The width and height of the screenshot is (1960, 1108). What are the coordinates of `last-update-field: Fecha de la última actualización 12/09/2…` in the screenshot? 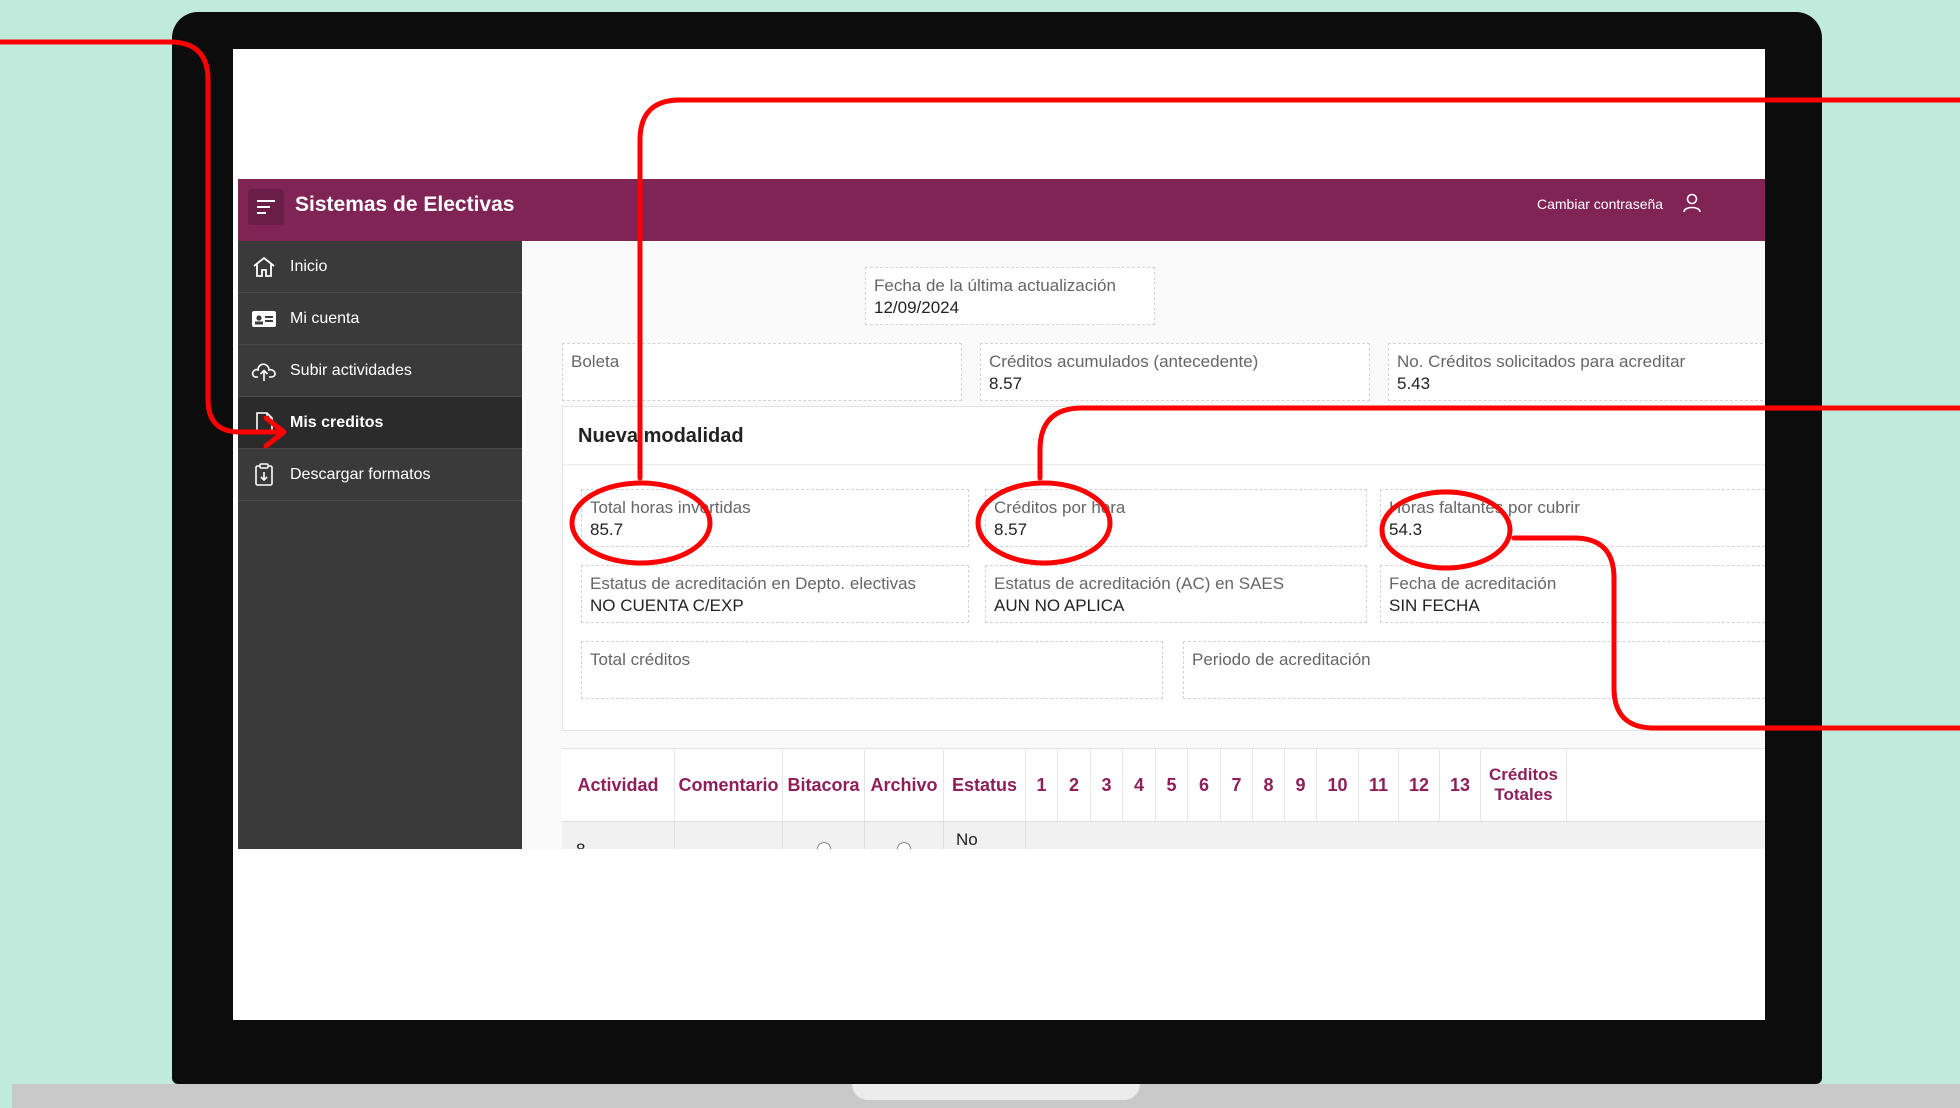 It's located at (1010, 296).